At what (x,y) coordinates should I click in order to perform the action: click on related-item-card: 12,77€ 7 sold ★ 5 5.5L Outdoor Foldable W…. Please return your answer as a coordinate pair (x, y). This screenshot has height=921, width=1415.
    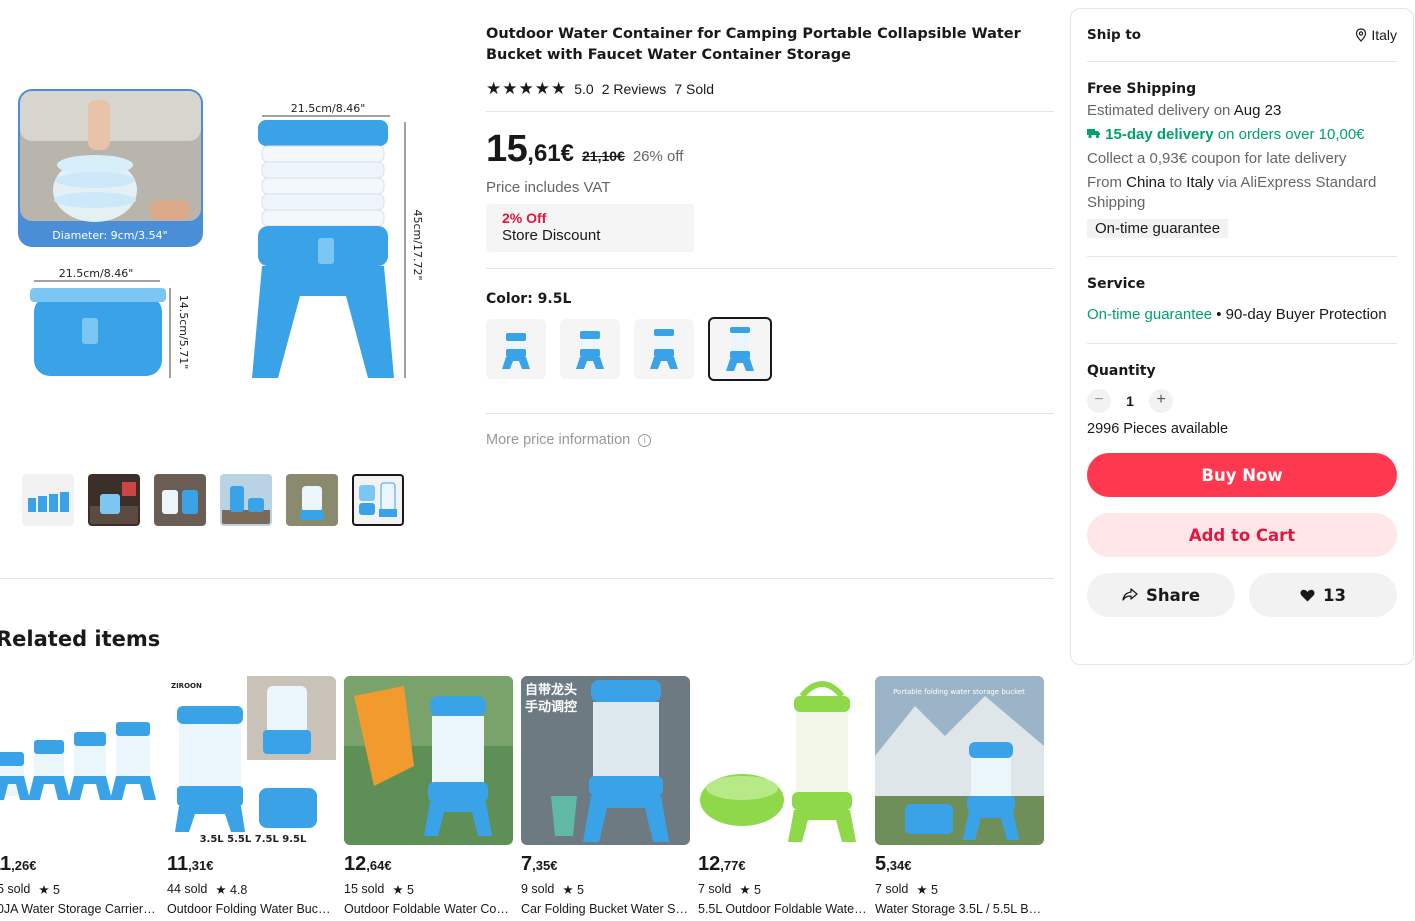
    Looking at the image, I should click on (782, 796).